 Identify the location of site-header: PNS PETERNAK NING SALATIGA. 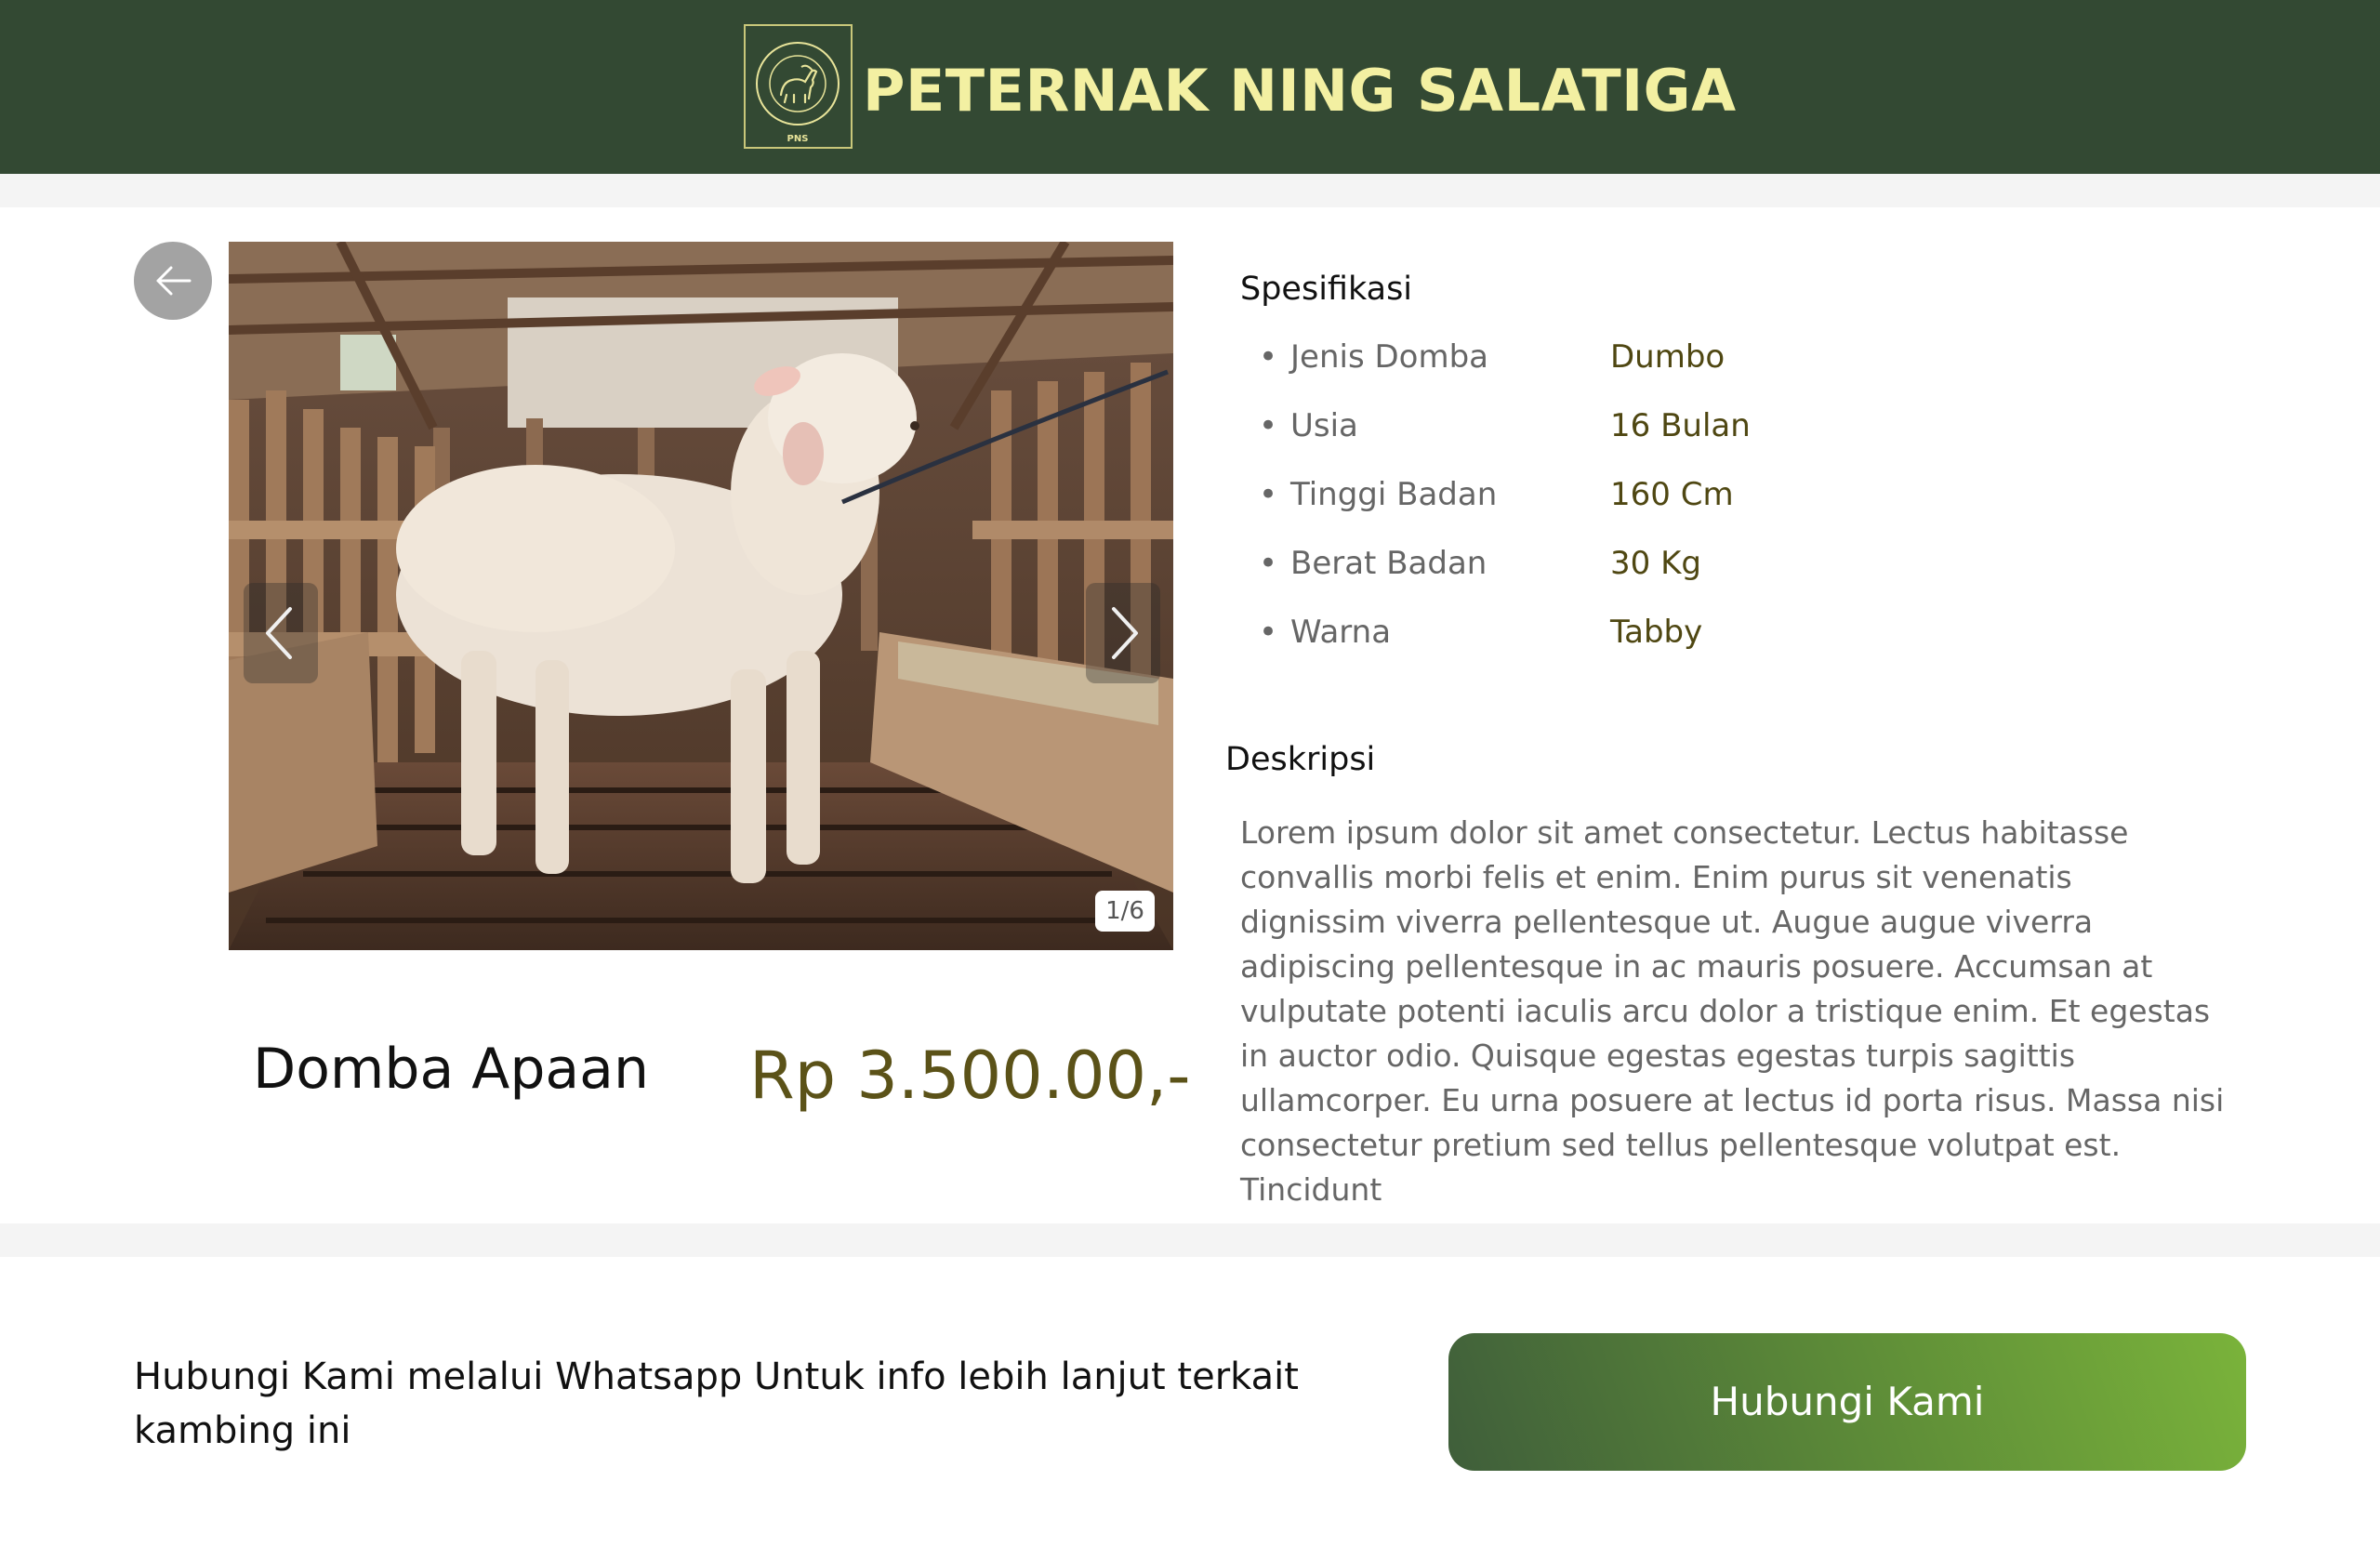
(1190, 87).